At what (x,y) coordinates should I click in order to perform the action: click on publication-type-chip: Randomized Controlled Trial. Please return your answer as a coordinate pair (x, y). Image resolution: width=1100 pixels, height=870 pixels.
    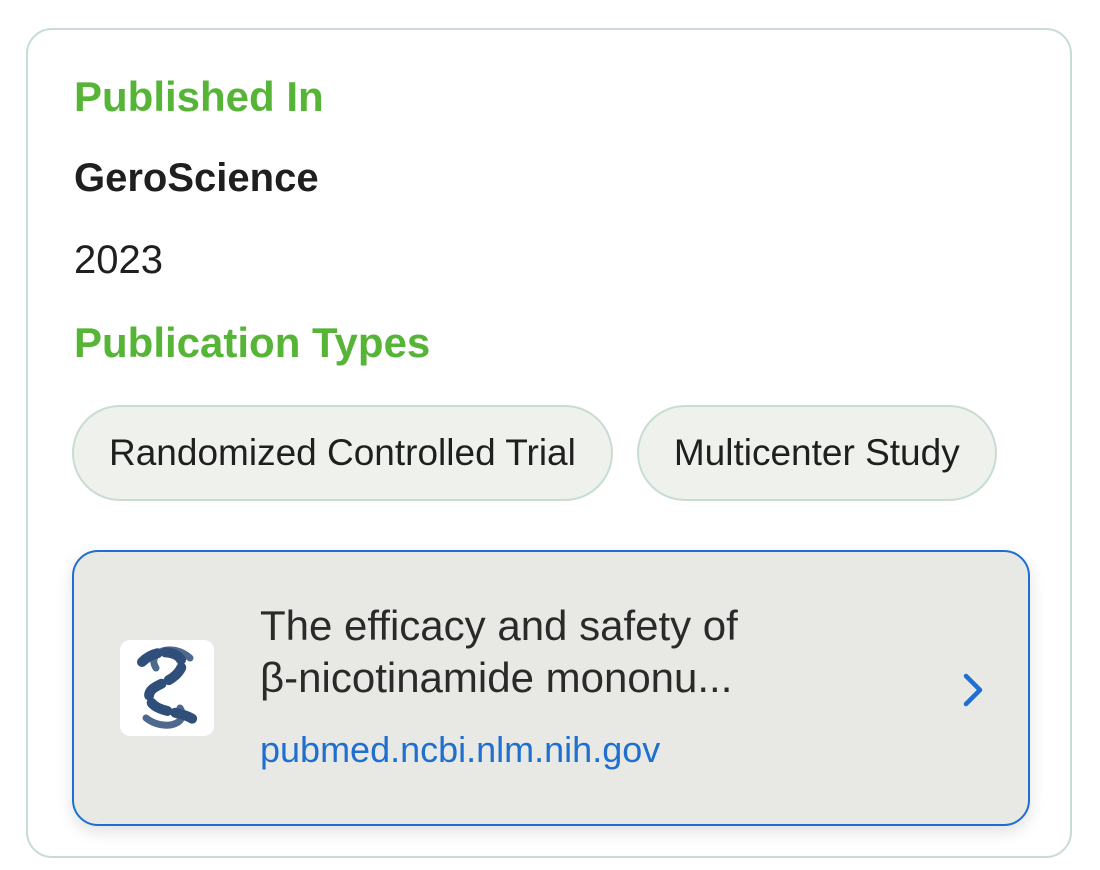
    Looking at the image, I should click on (342, 453).